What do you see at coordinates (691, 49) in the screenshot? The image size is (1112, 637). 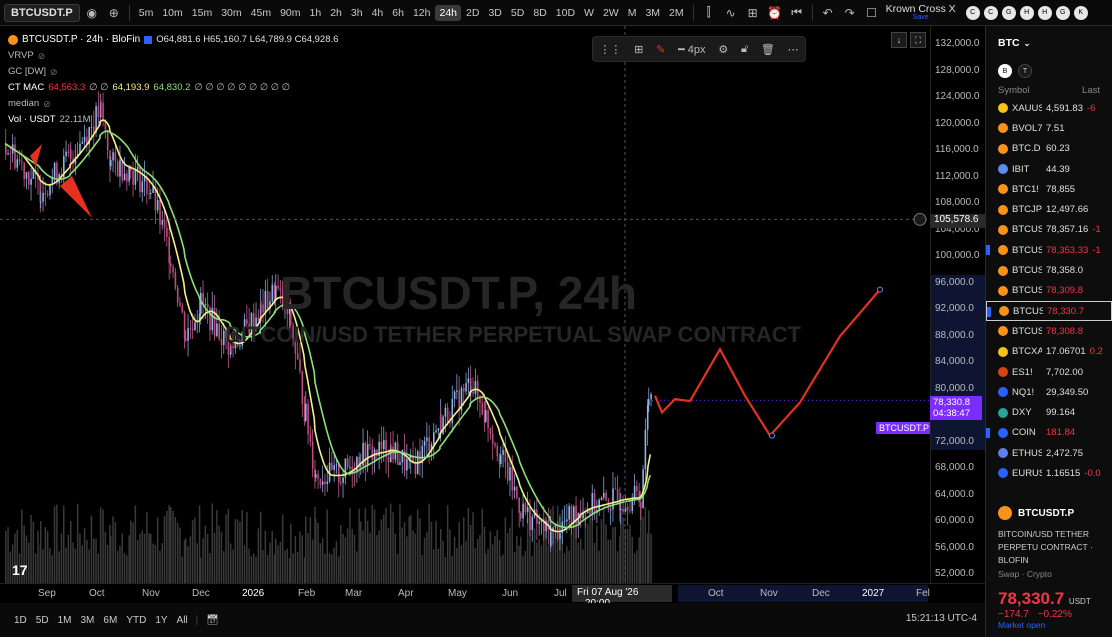 I see `line-width-button: ━ 4px` at bounding box center [691, 49].